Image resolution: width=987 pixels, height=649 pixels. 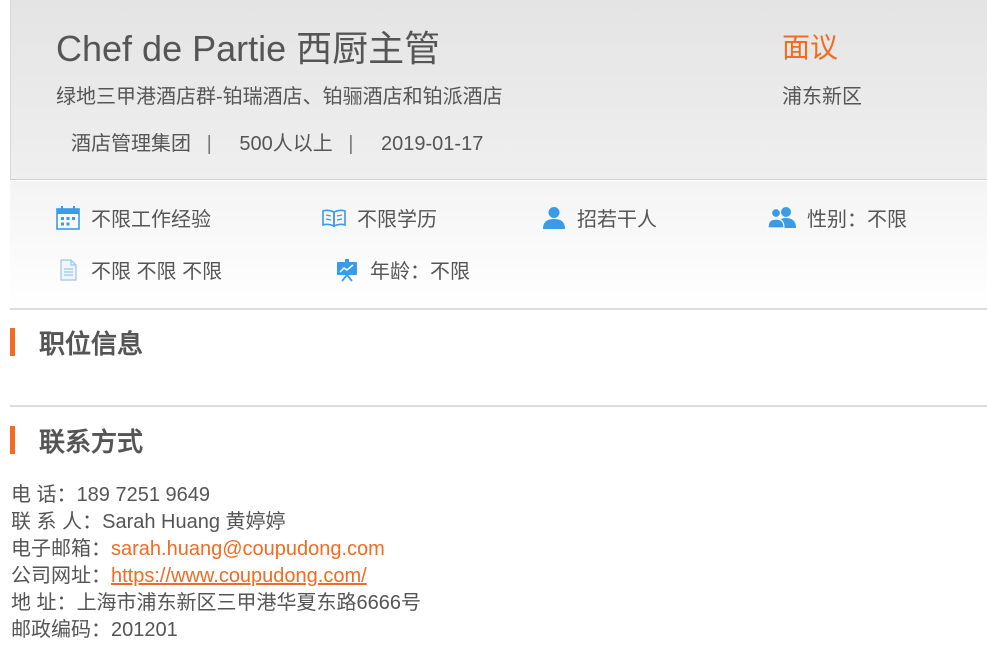 I want to click on job-title: Chef de Partie 西厨主管, so click(x=248, y=48).